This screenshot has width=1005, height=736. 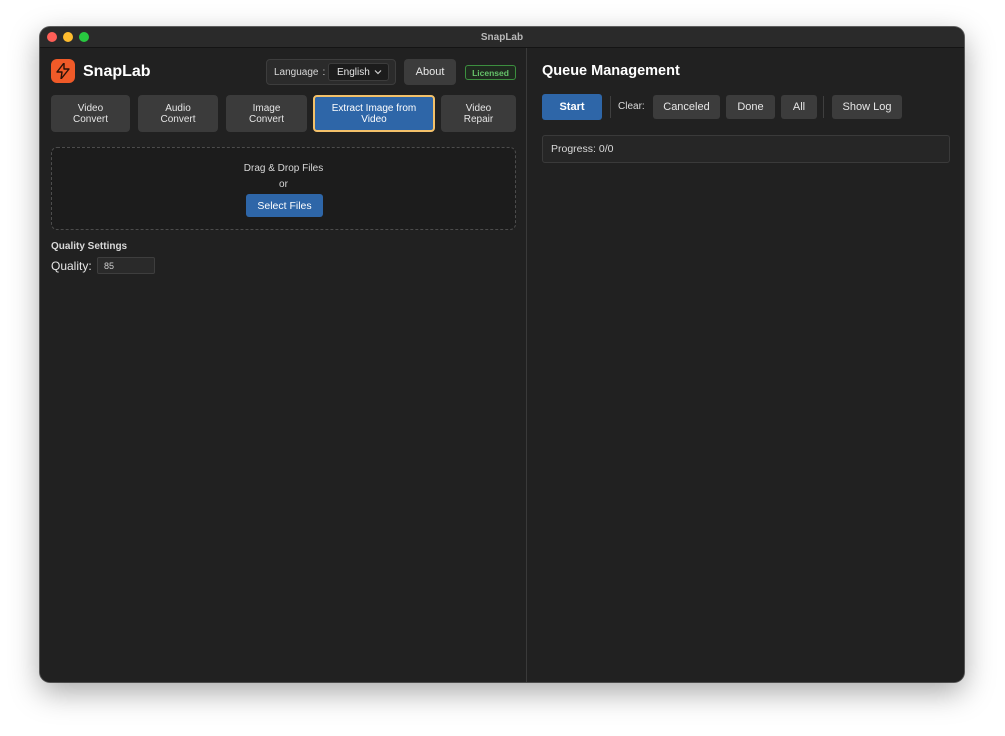 I want to click on language-select-value: English, so click(x=353, y=72).